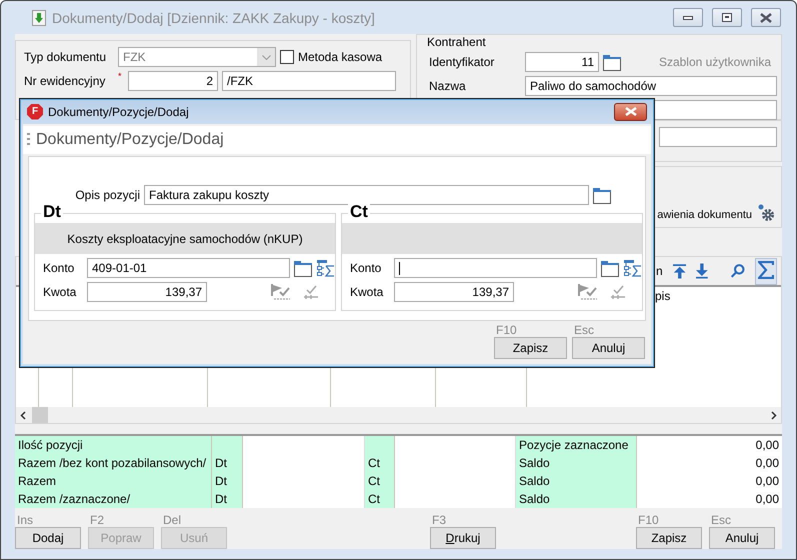  I want to click on maximize-icon, so click(727, 17).